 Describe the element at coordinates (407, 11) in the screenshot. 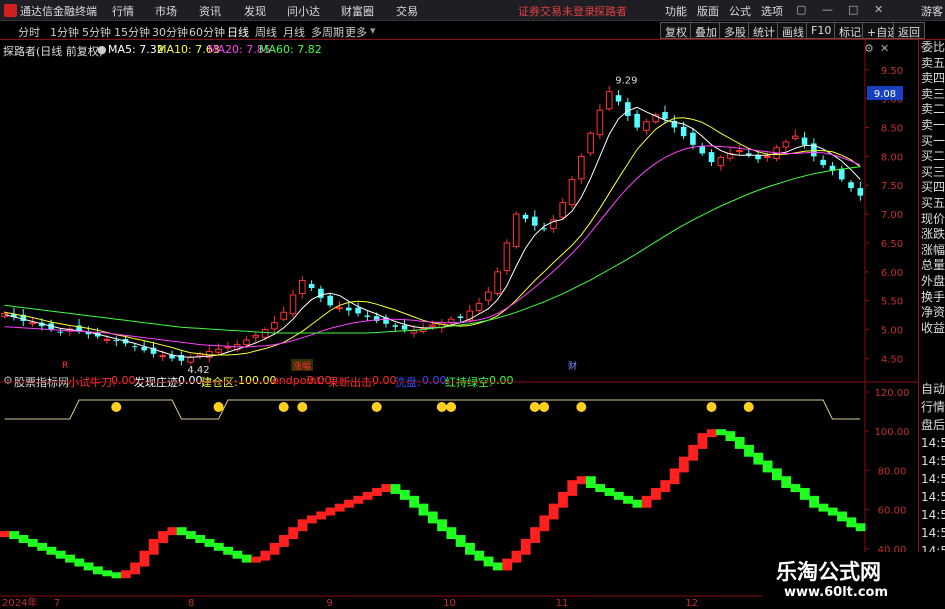

I see `menu-trade: 交易` at that location.